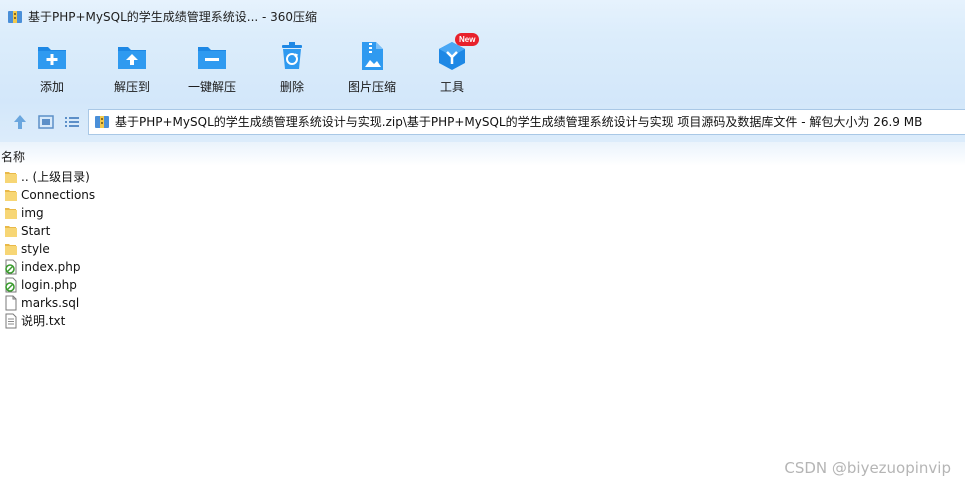  Describe the element at coordinates (11, 303) in the screenshot. I see `generic-file-icon` at that location.